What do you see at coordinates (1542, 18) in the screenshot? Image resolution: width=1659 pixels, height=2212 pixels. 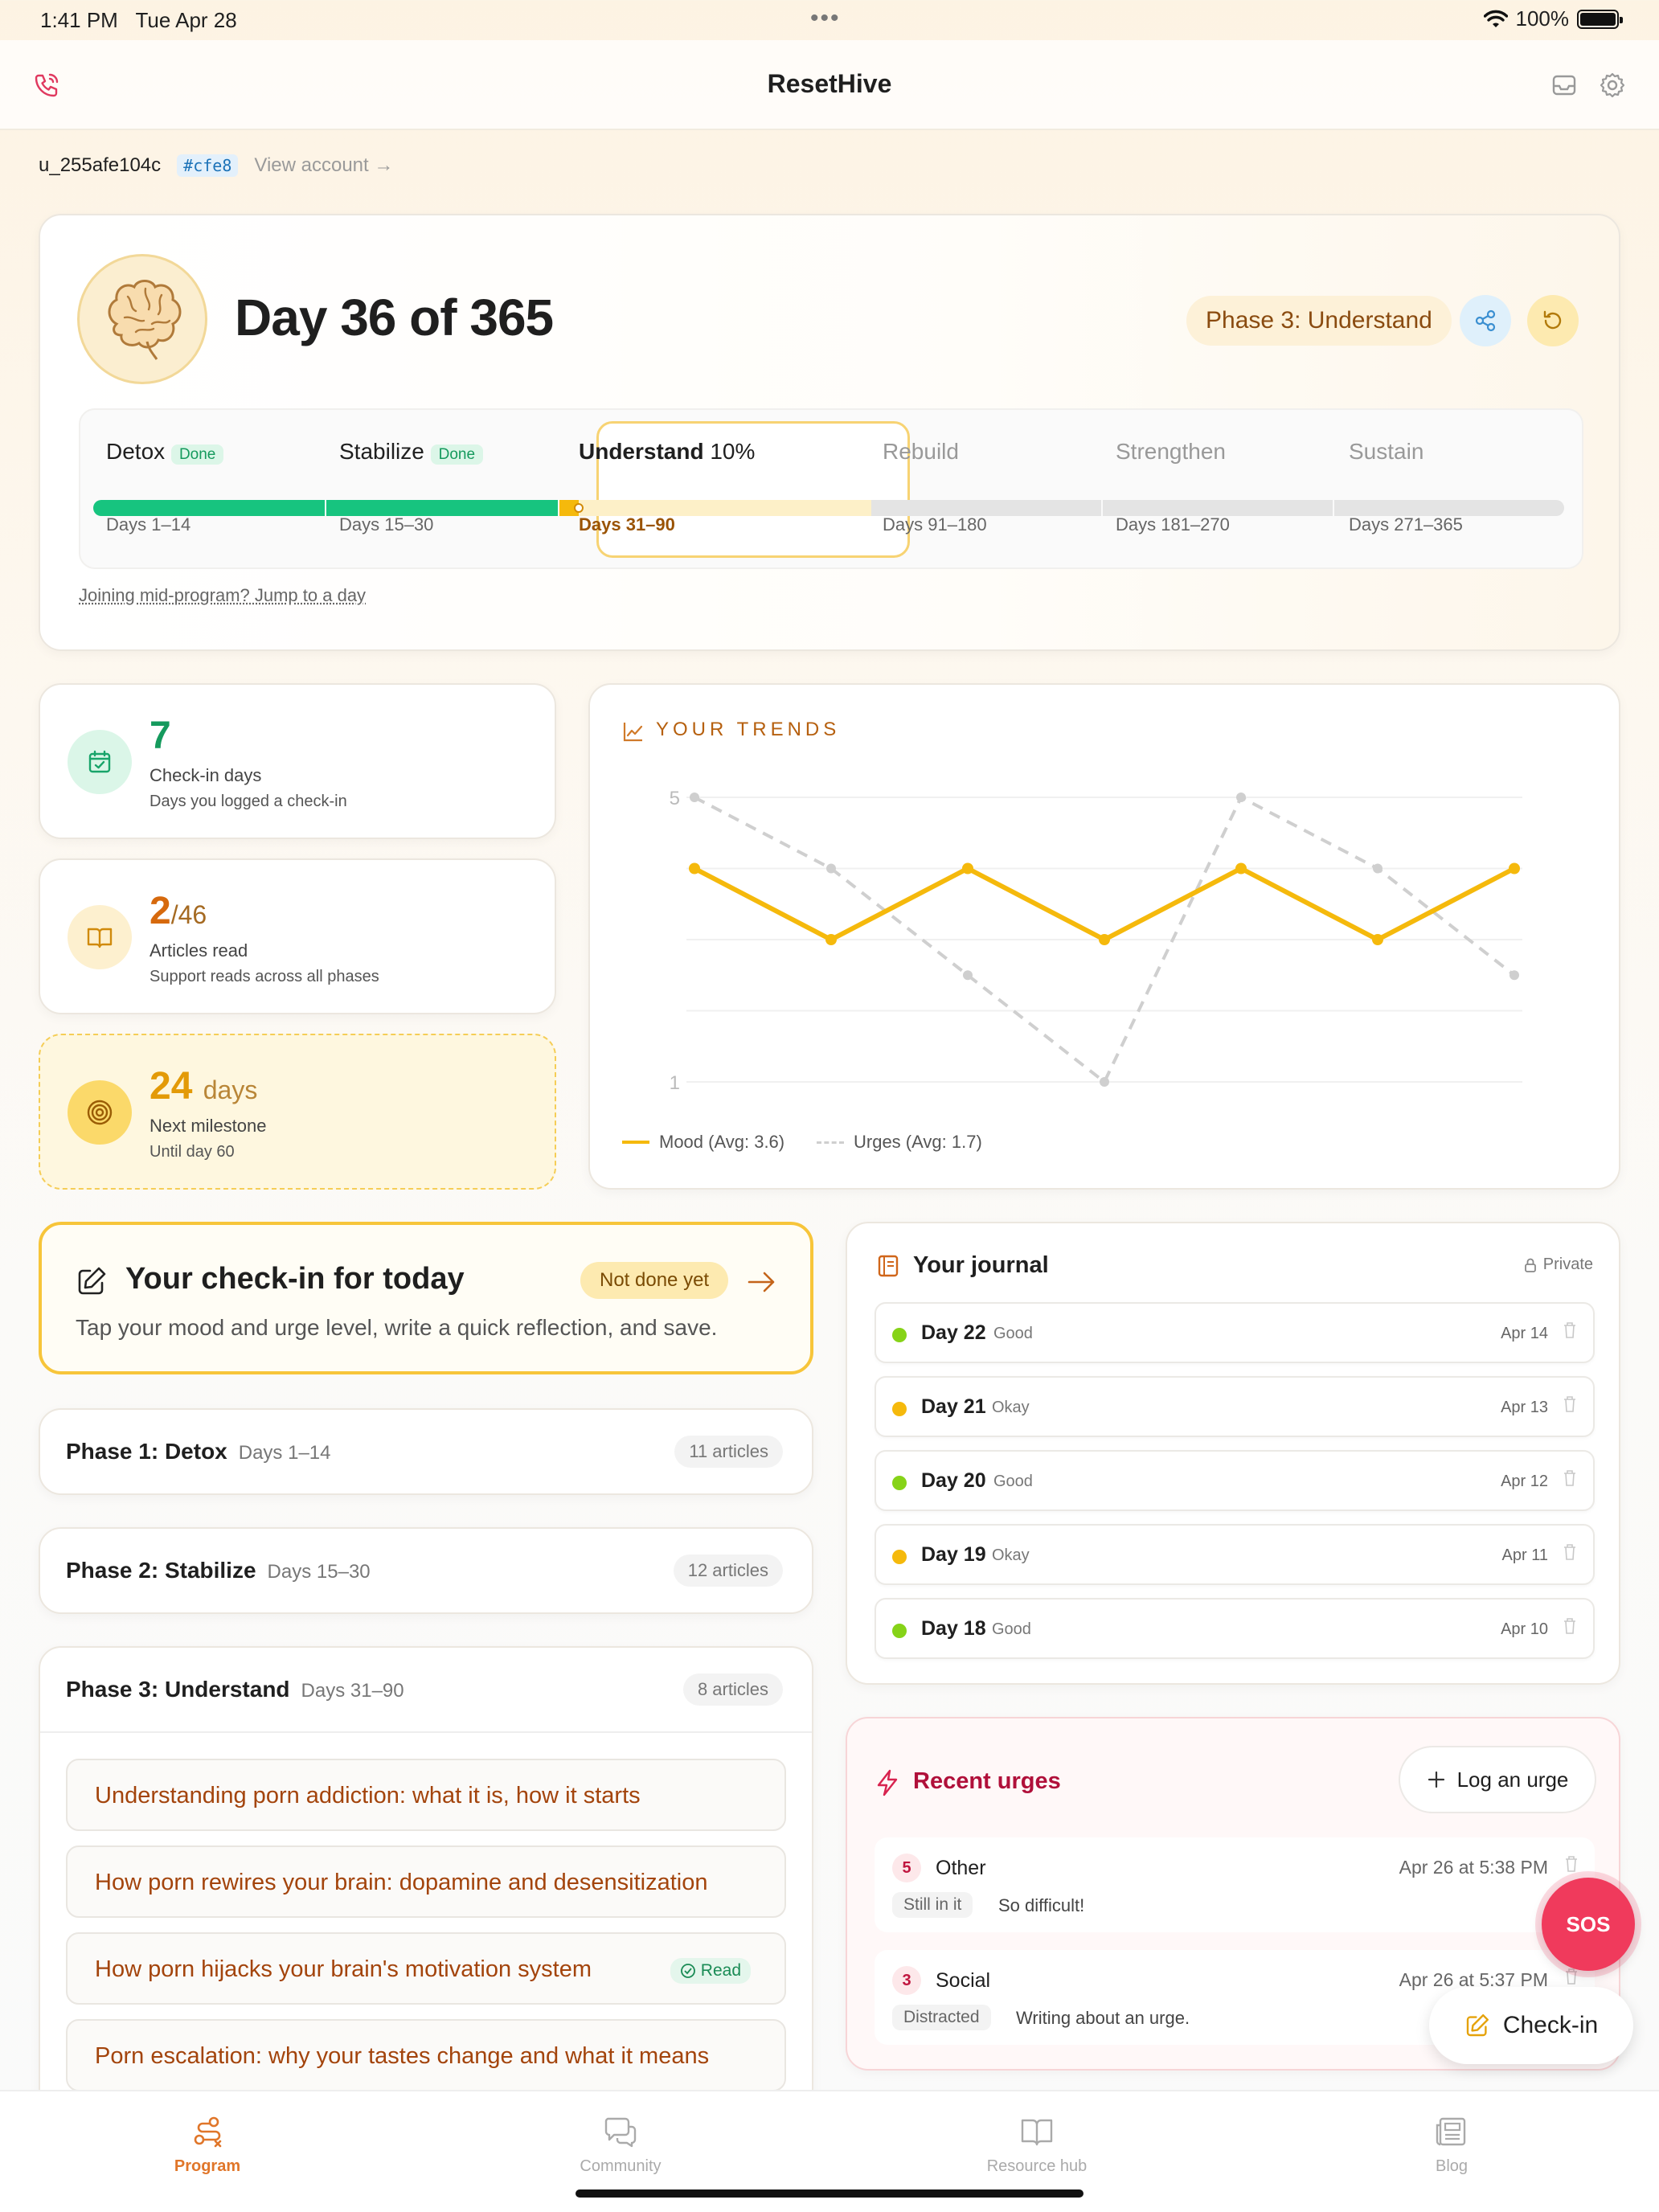 I see `battery-percent: 100%` at bounding box center [1542, 18].